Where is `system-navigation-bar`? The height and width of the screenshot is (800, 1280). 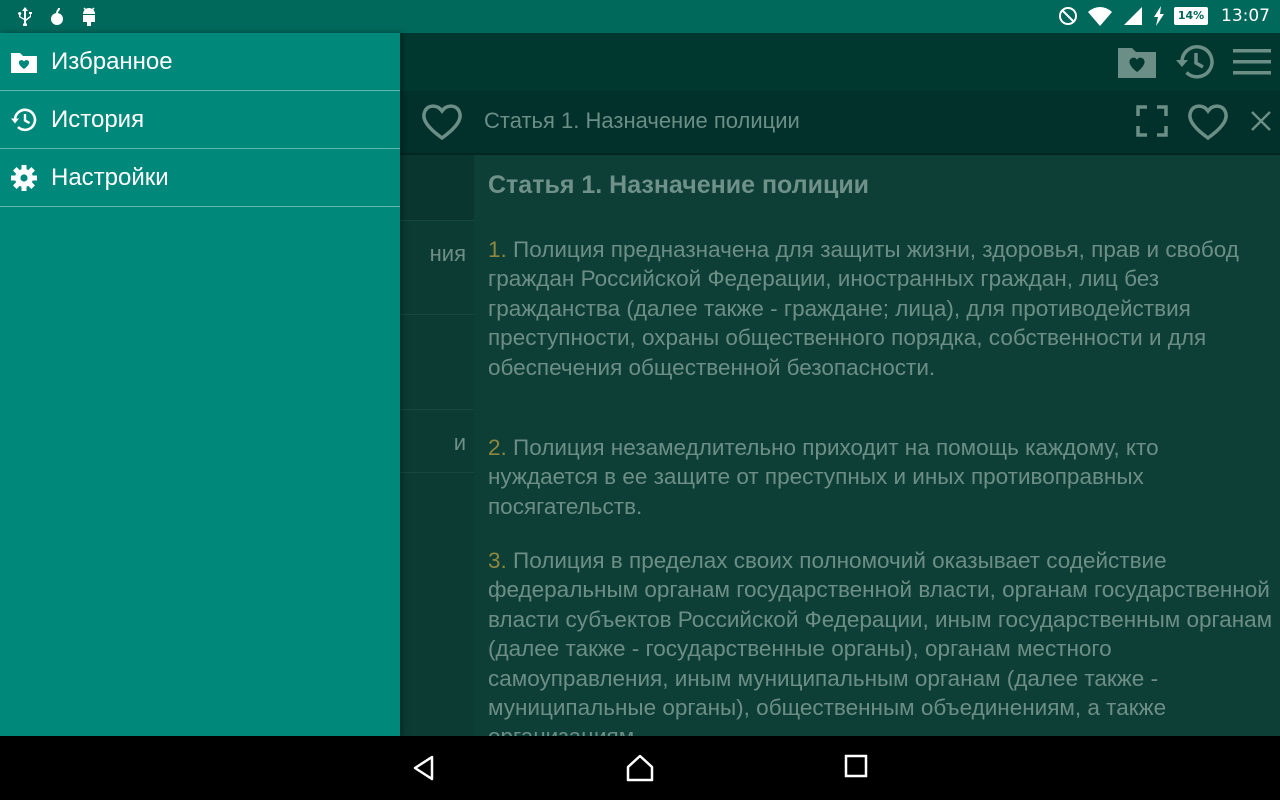 system-navigation-bar is located at coordinates (640, 768).